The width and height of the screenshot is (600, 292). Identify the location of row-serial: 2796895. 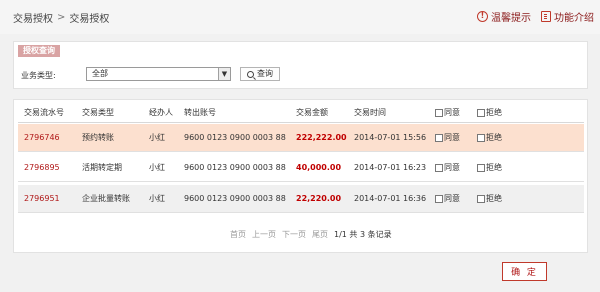
(42, 167).